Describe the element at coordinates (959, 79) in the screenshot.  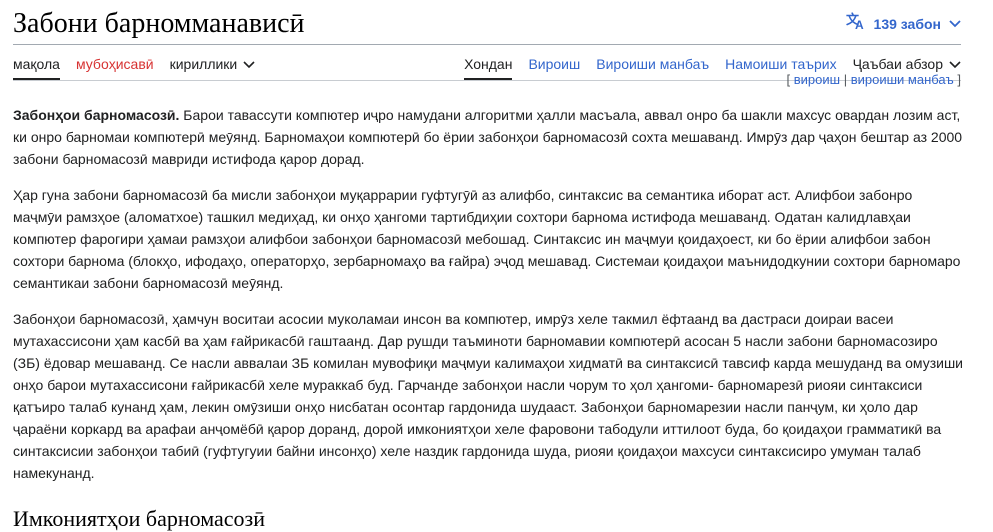
I see `bracket-close: ]` at that location.